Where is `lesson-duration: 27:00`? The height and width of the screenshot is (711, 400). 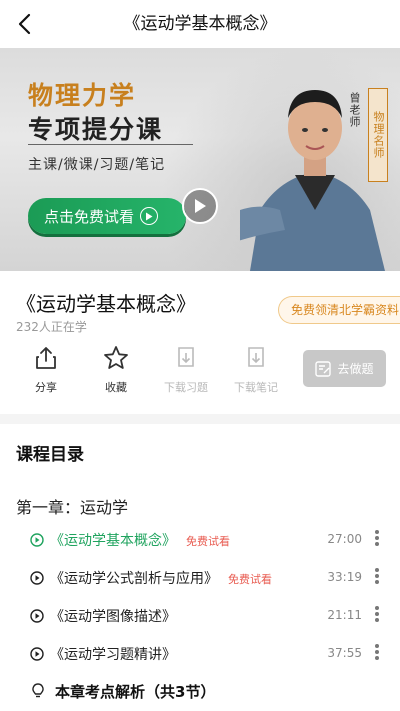
lesson-duration: 27:00 is located at coordinates (344, 539).